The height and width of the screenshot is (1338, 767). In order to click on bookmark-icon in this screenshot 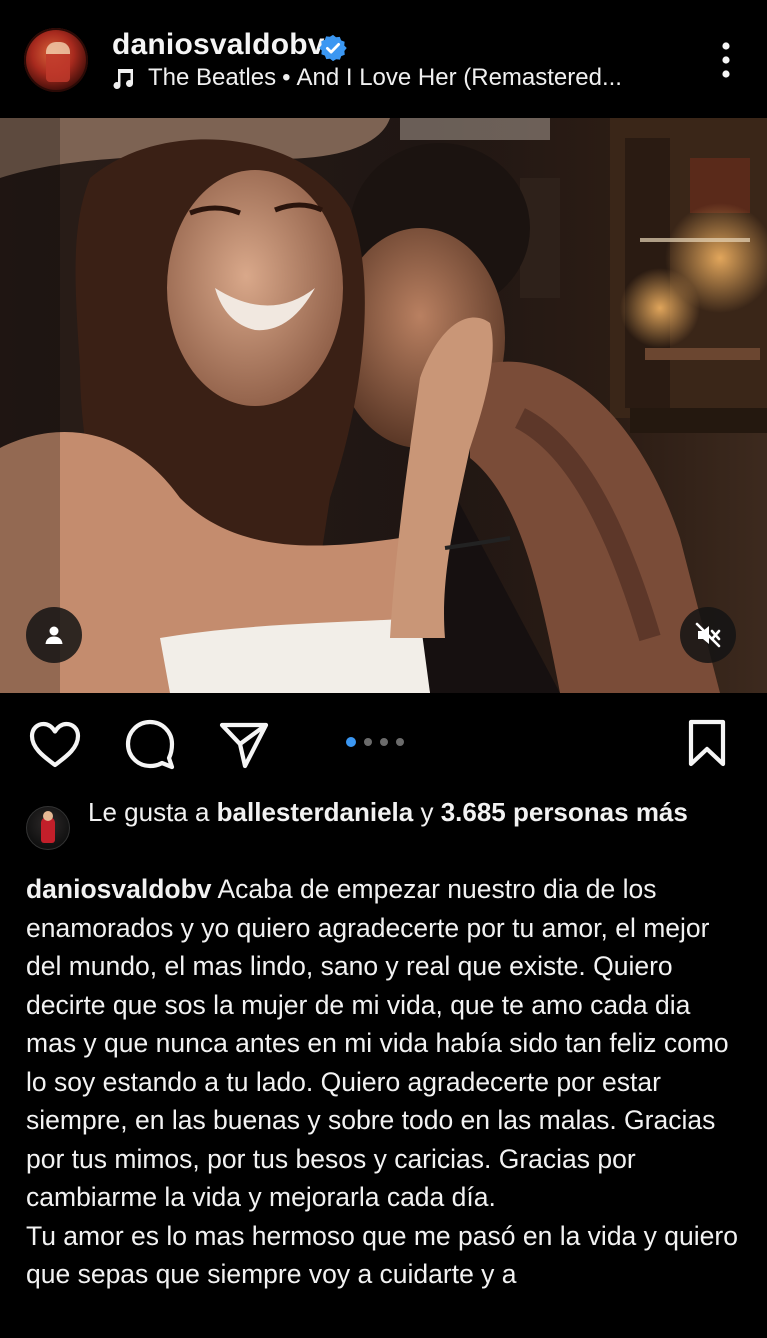, I will do `click(707, 743)`.